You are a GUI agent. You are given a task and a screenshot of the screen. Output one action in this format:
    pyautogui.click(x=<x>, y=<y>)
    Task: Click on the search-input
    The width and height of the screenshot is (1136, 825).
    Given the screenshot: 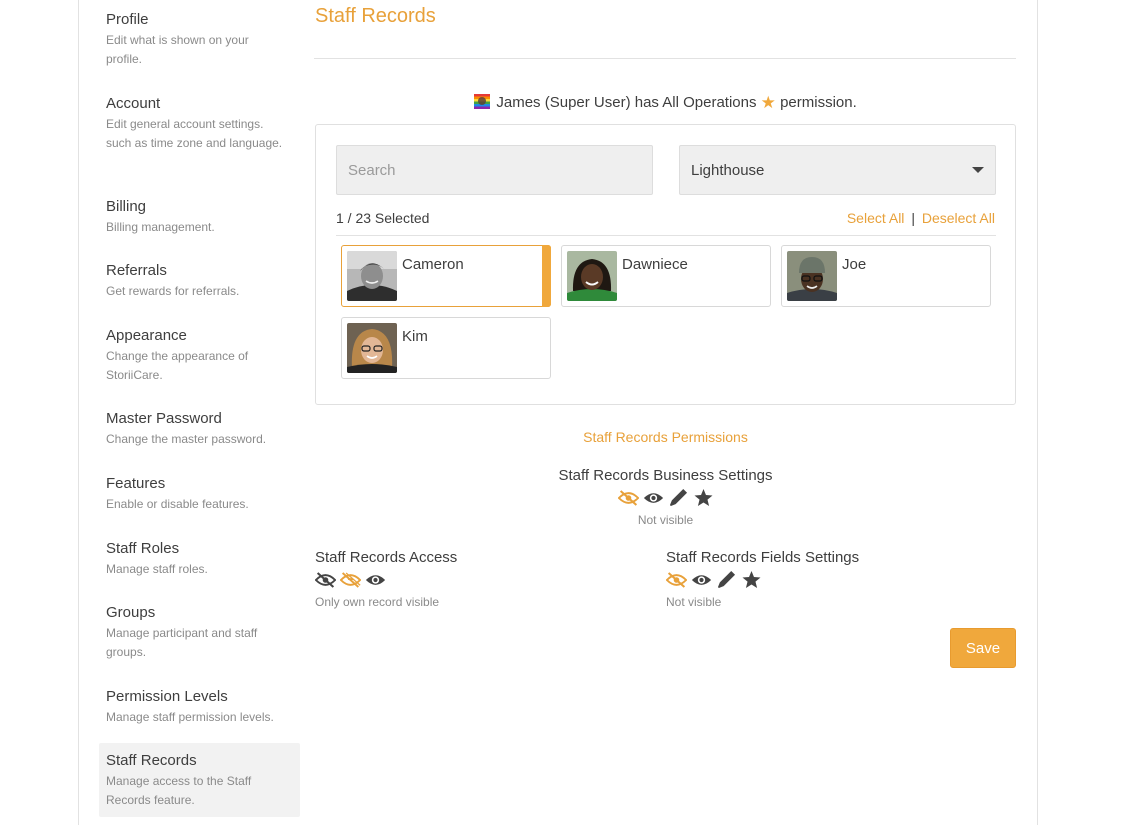 What is the action you would take?
    pyautogui.click(x=494, y=170)
    